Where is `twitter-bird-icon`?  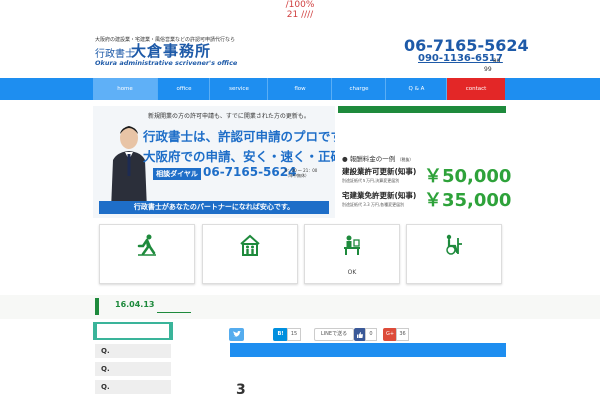
twitter-bird-icon is located at coordinates (236, 333).